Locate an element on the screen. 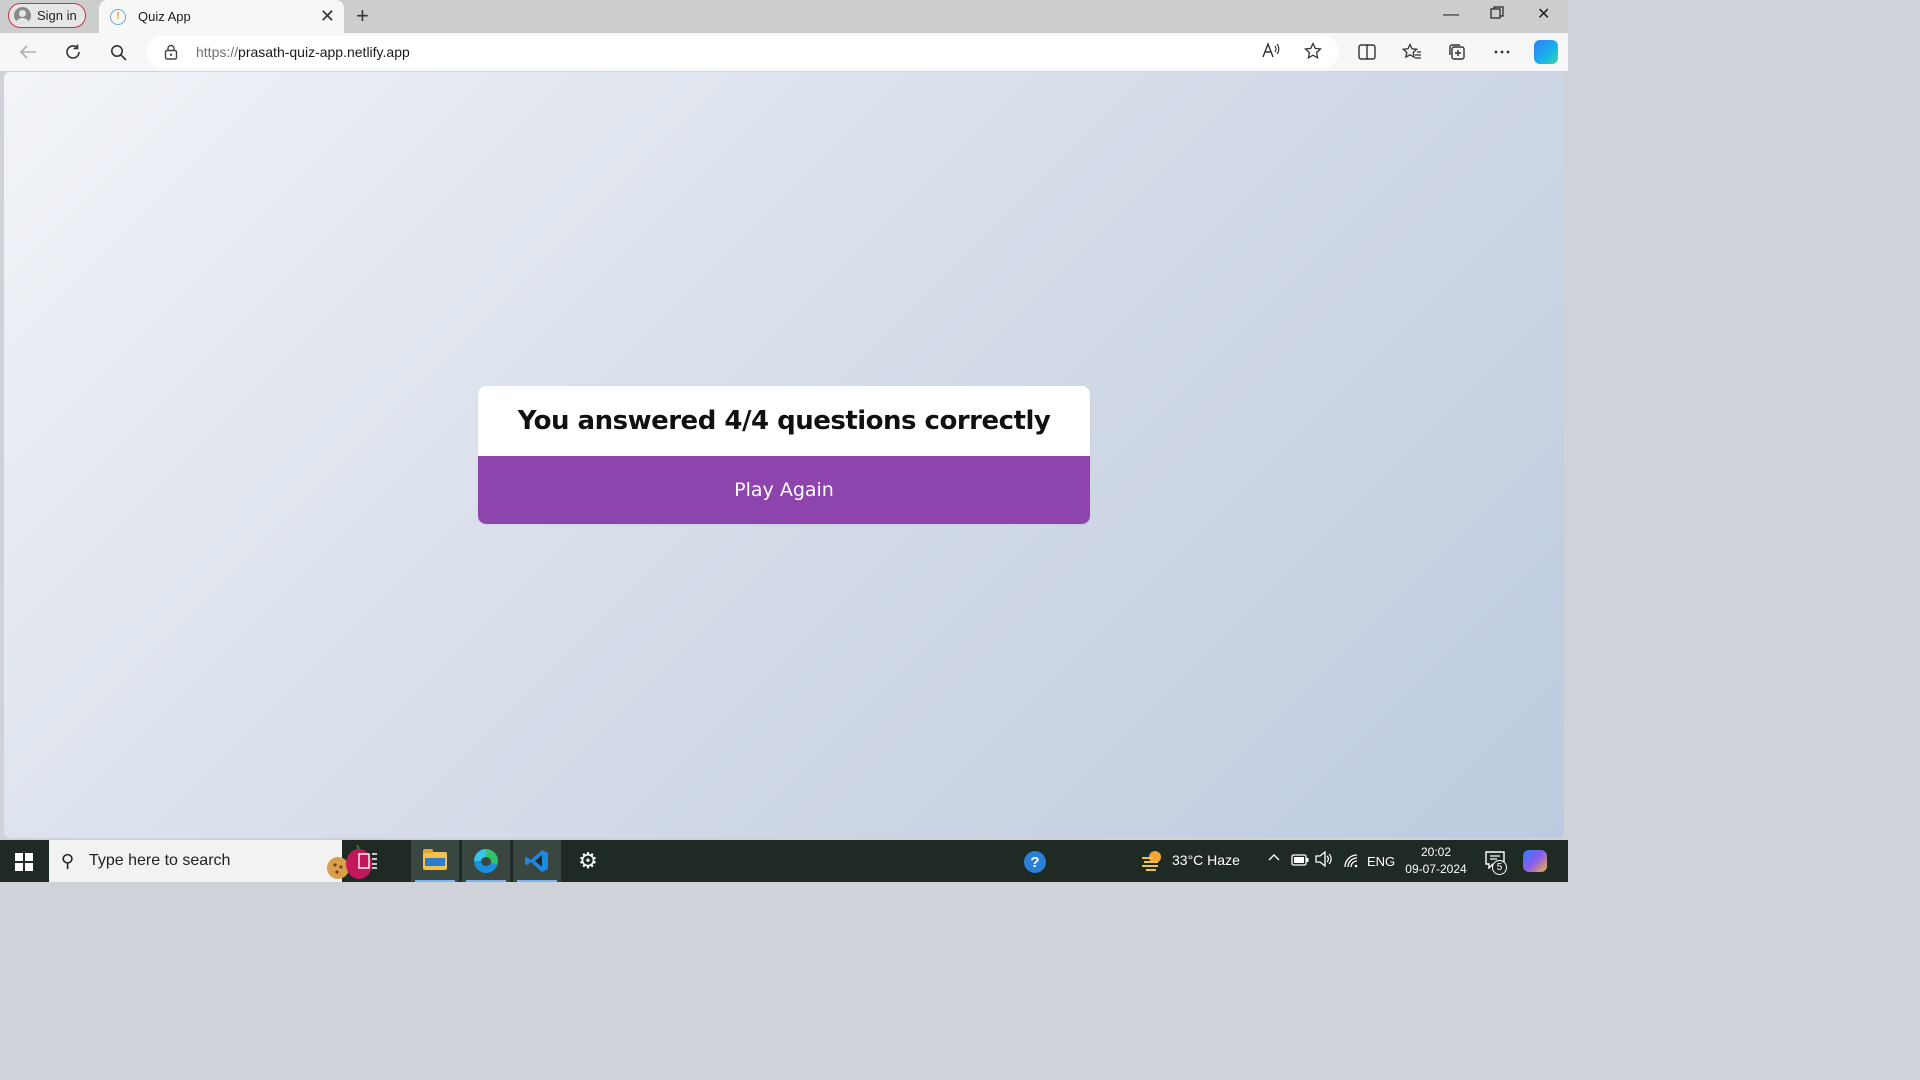 Image resolution: width=1920 pixels, height=1080 pixels. read-aloud-icon is located at coordinates (1271, 52).